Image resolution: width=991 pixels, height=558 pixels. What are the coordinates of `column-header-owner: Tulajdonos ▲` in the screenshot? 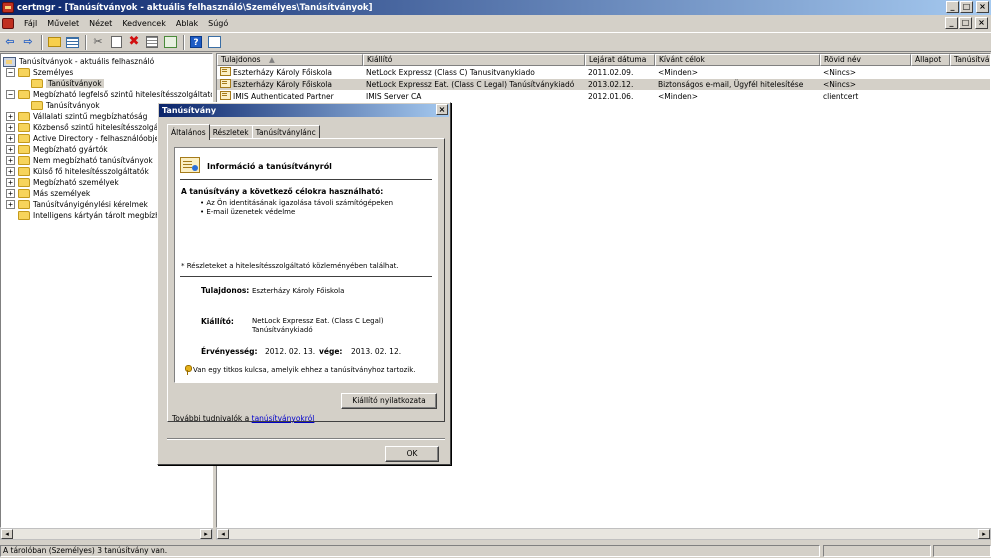 It's located at (290, 60).